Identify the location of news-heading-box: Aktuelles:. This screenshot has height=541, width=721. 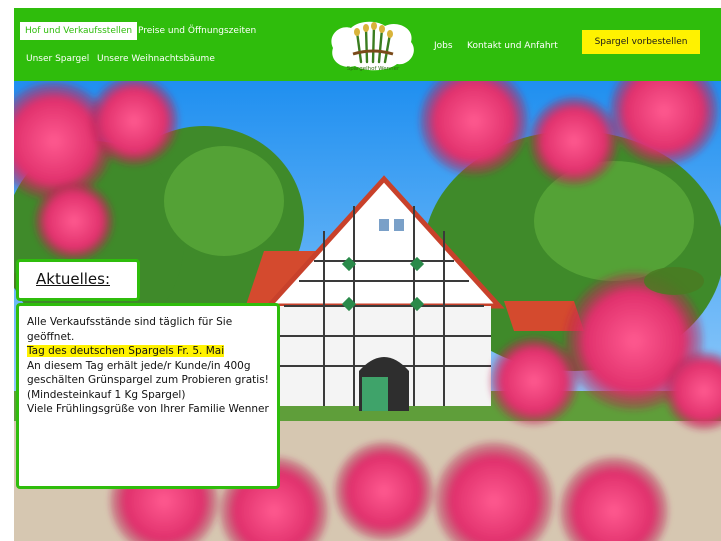
(78, 280).